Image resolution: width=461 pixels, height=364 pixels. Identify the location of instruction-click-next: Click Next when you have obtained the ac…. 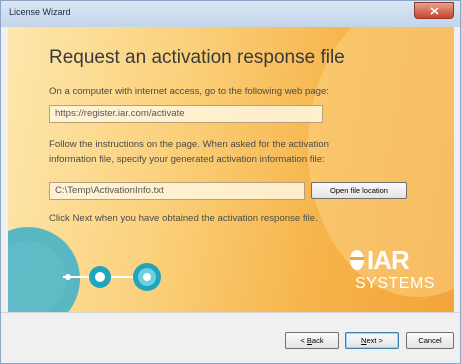
(183, 218).